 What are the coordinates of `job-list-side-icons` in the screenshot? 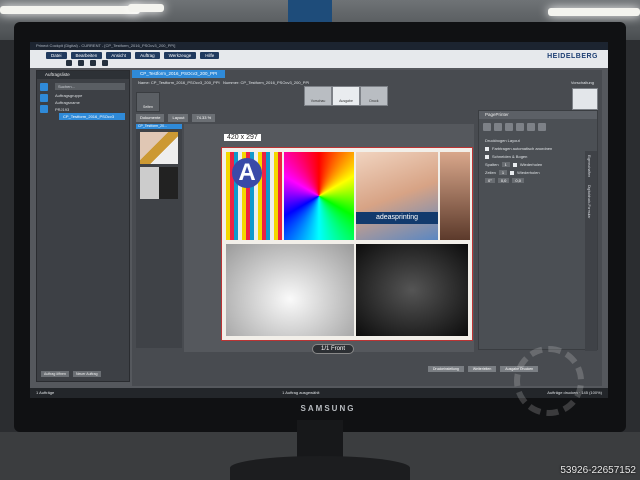 It's located at (44, 98).